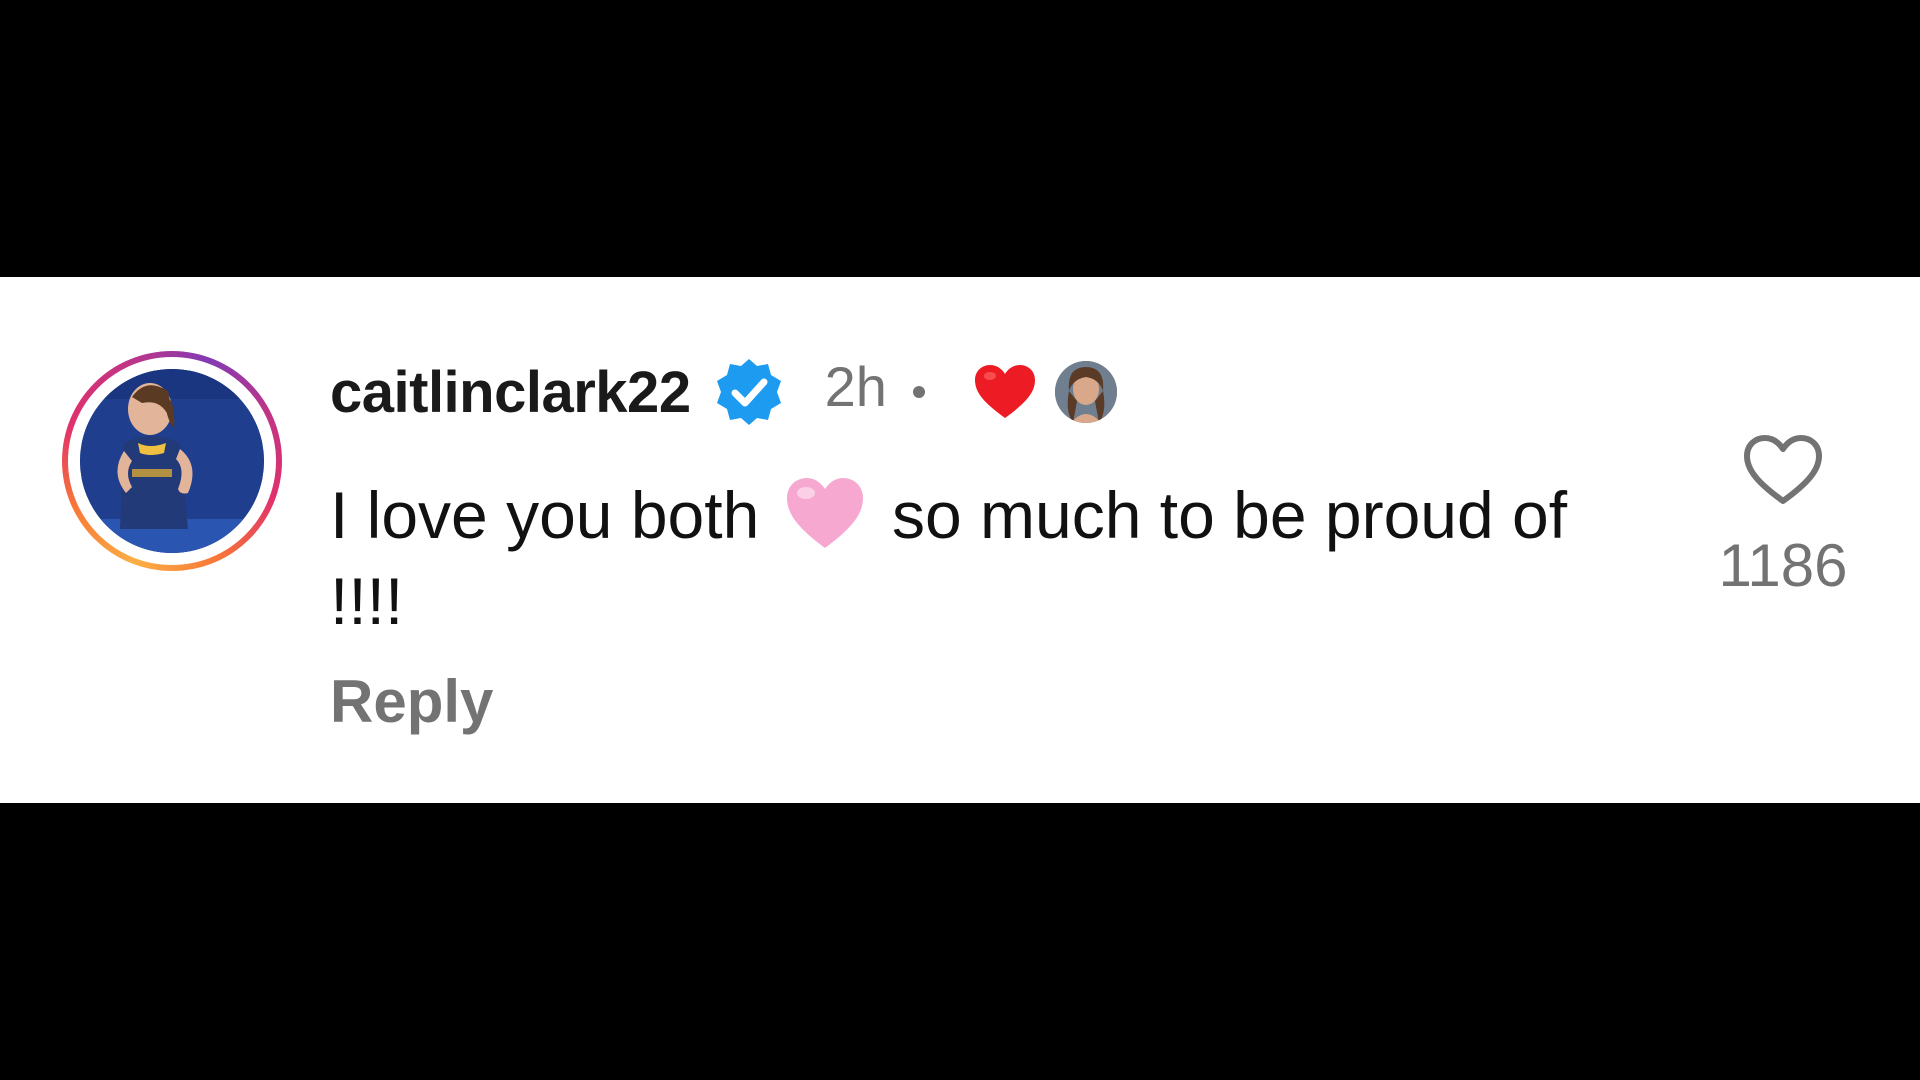 The width and height of the screenshot is (1920, 1080). What do you see at coordinates (1783, 565) in the screenshot?
I see `like-count: 1186` at bounding box center [1783, 565].